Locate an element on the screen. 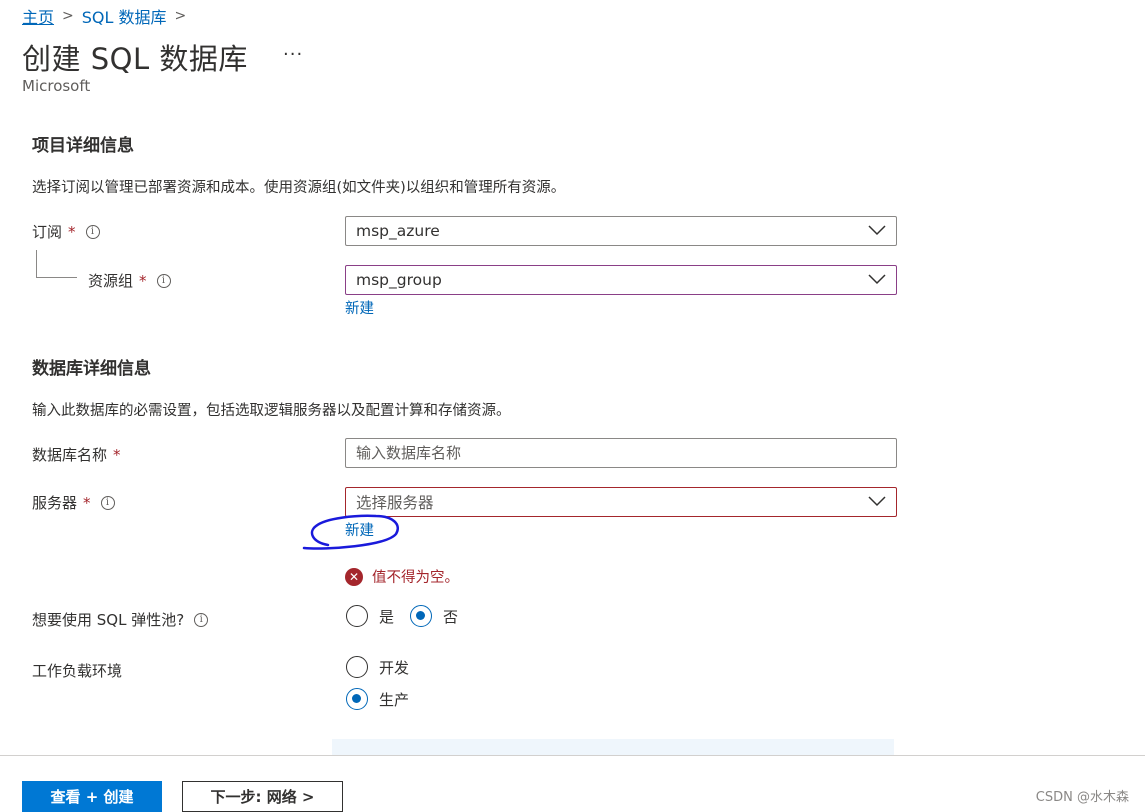 The image size is (1145, 812). subscription-label-text: 订阅 is located at coordinates (47, 232).